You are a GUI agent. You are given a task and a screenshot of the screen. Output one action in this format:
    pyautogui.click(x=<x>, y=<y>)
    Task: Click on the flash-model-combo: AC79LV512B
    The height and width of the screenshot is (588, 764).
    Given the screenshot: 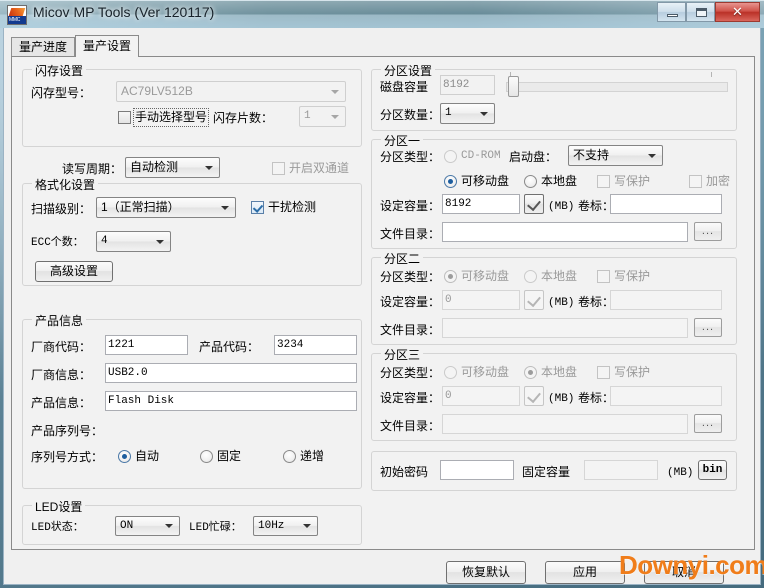 What is the action you would take?
    pyautogui.click(x=231, y=91)
    